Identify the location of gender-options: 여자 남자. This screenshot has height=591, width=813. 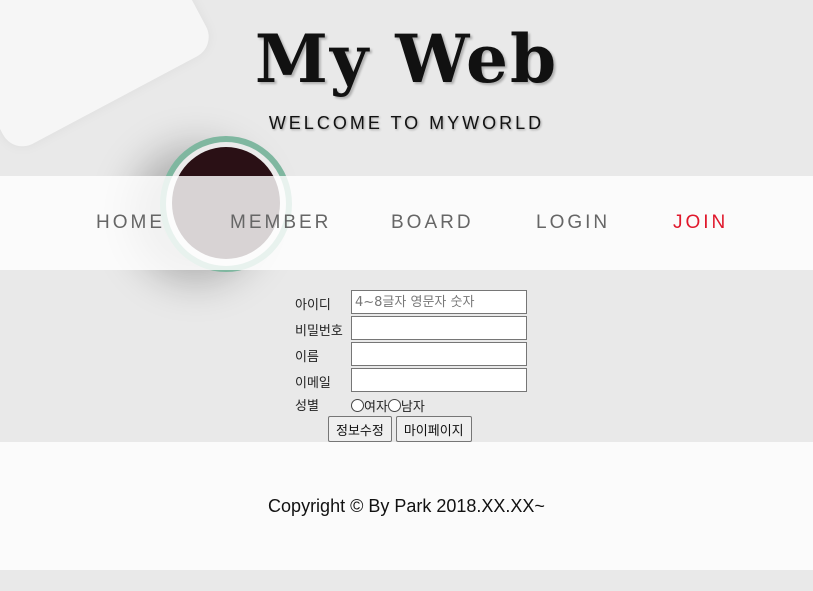
(388, 405).